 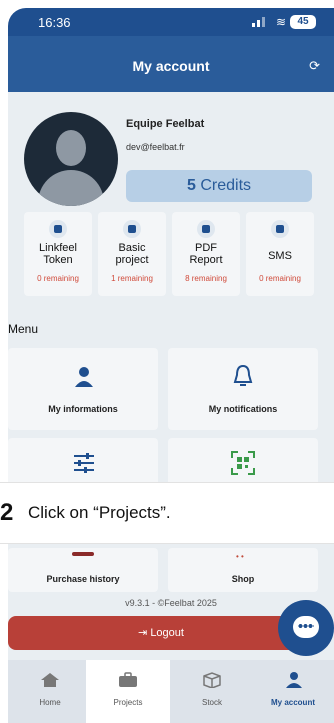 I want to click on resource-remaining: 8 remaining, so click(x=206, y=278).